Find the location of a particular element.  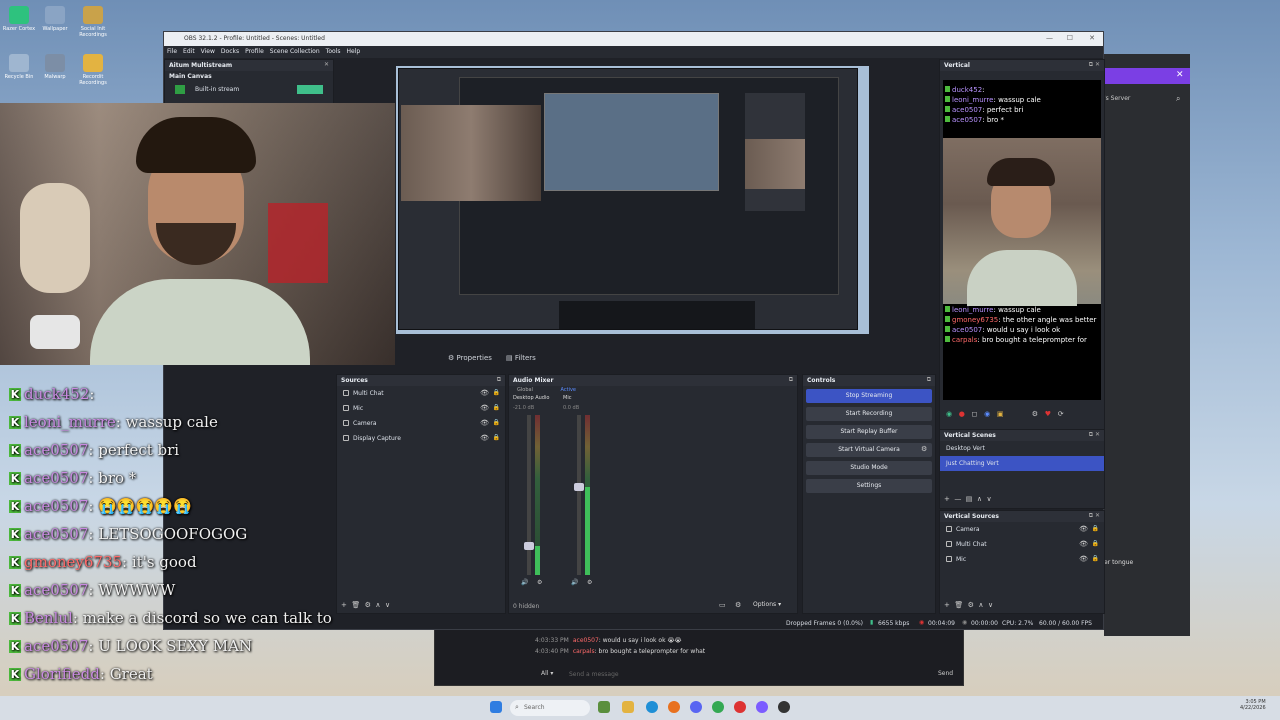

desktop-icon: Razer Cortex is located at coordinates (19, 19).